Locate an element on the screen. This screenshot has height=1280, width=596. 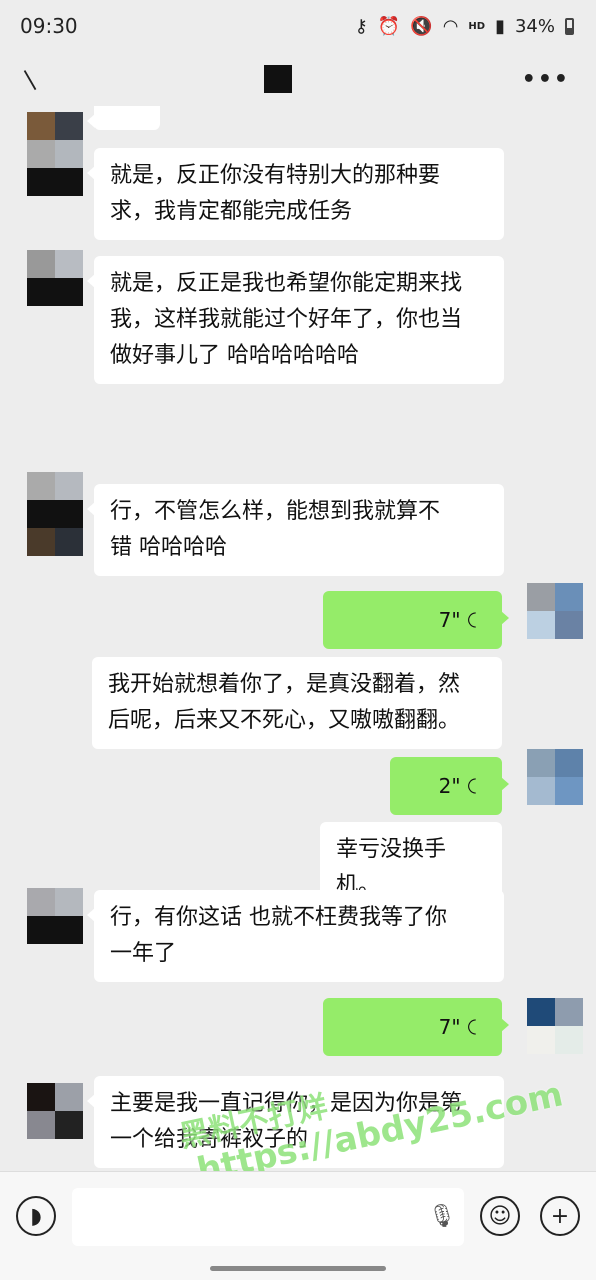
plus-icon: + is located at coordinates (560, 1216).